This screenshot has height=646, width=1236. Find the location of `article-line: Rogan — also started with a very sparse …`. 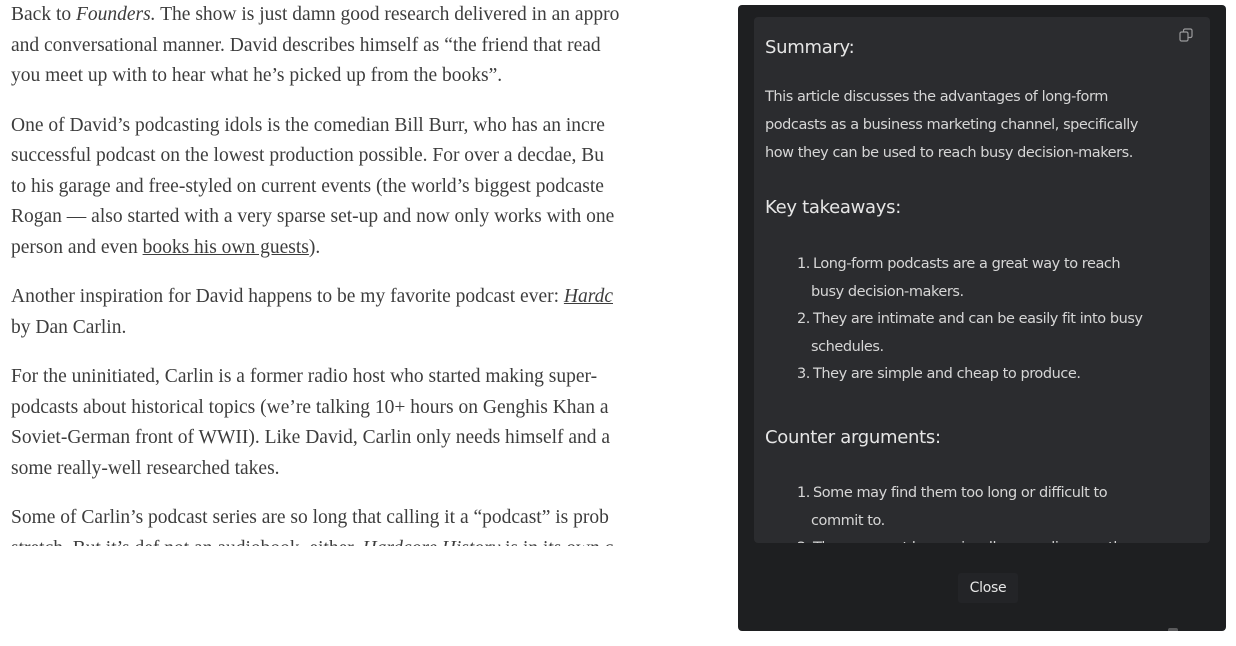

article-line: Rogan — also started with a very sparse … is located at coordinates (313, 216).